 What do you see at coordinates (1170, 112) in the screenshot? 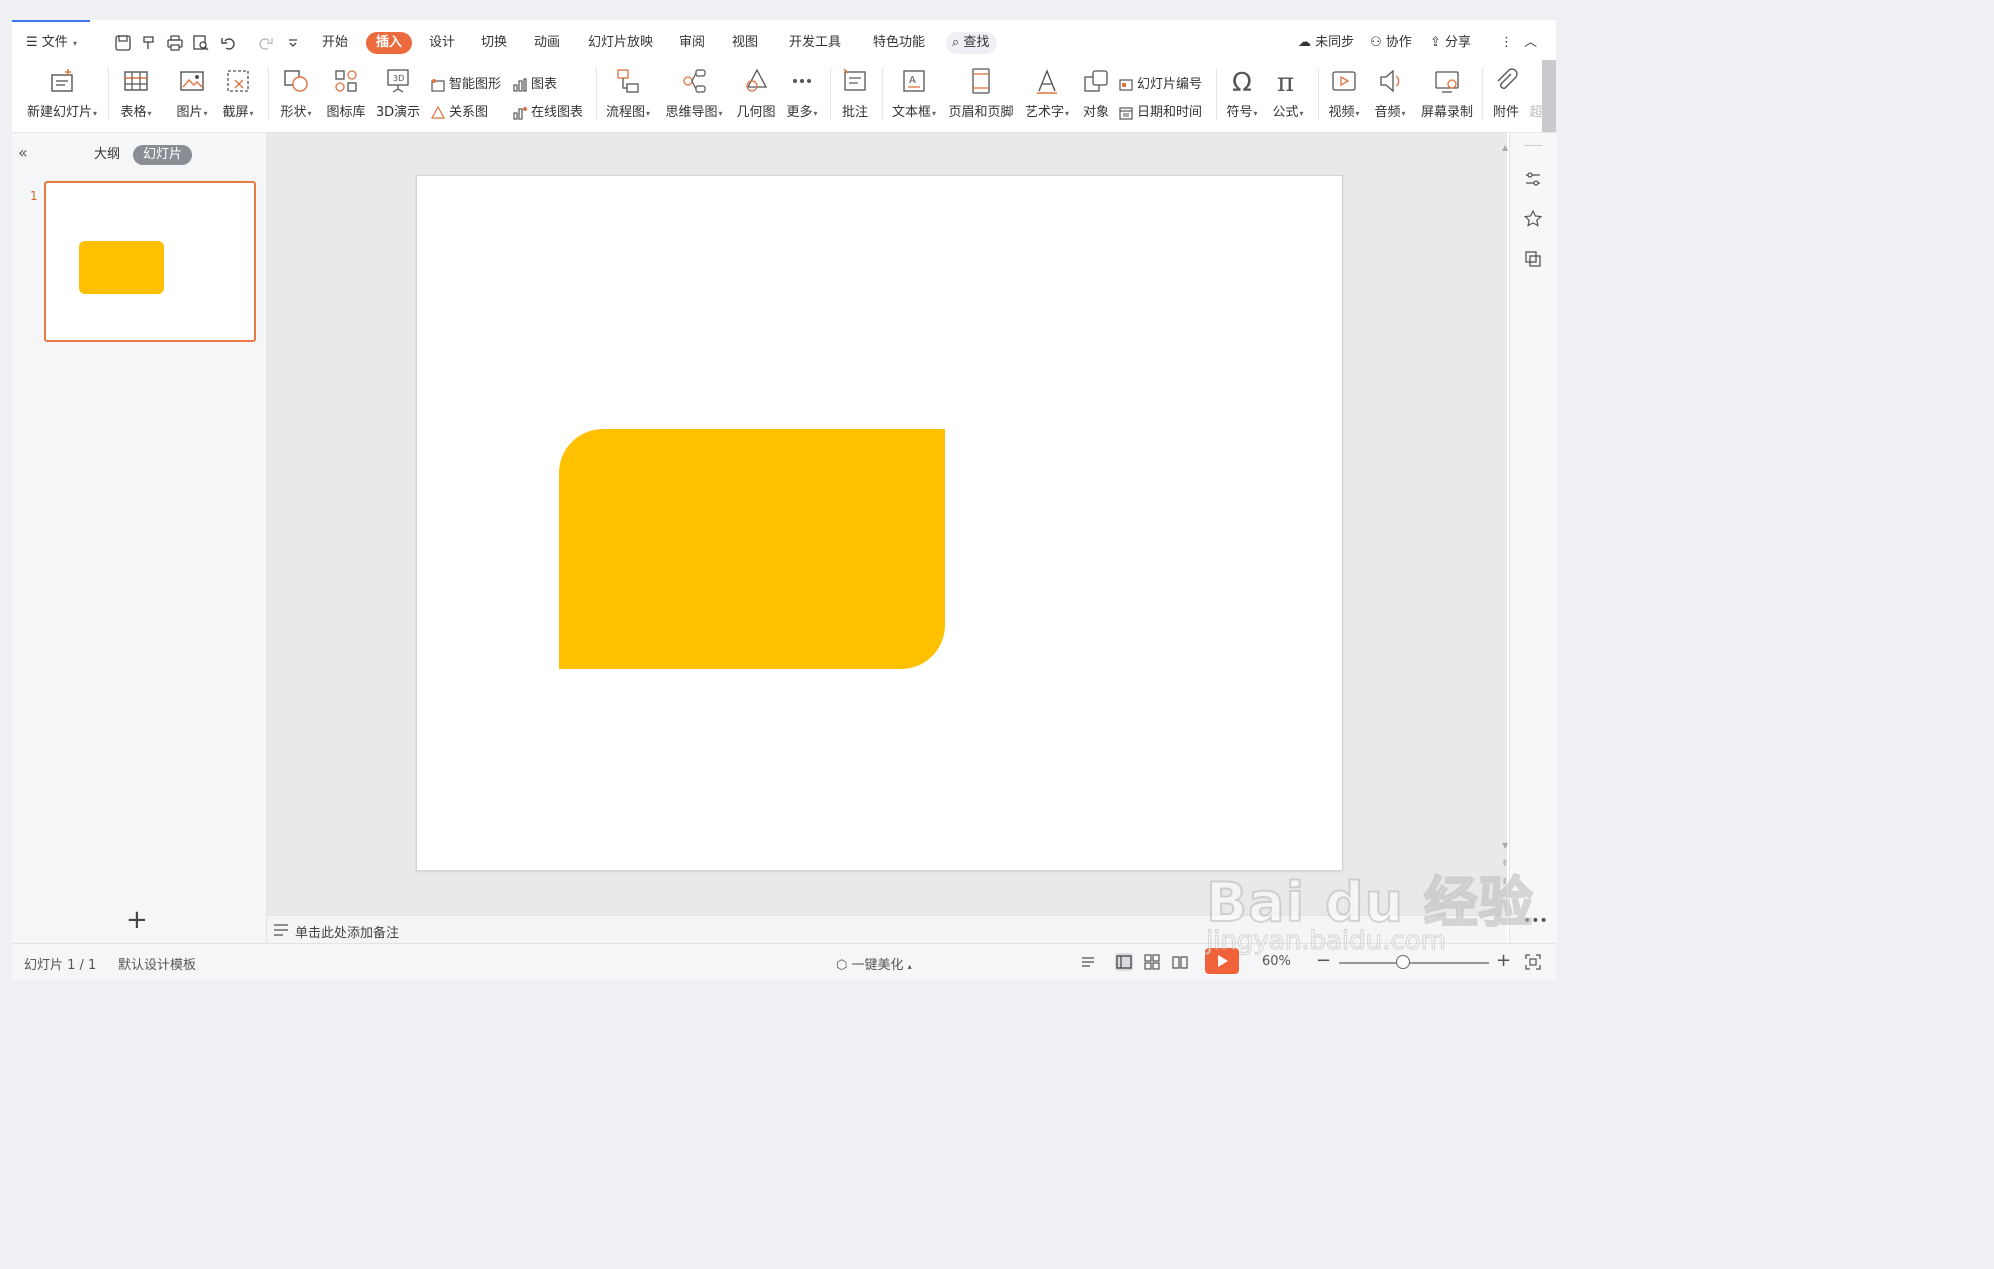
I see `datetime-label: 日期和时间` at bounding box center [1170, 112].